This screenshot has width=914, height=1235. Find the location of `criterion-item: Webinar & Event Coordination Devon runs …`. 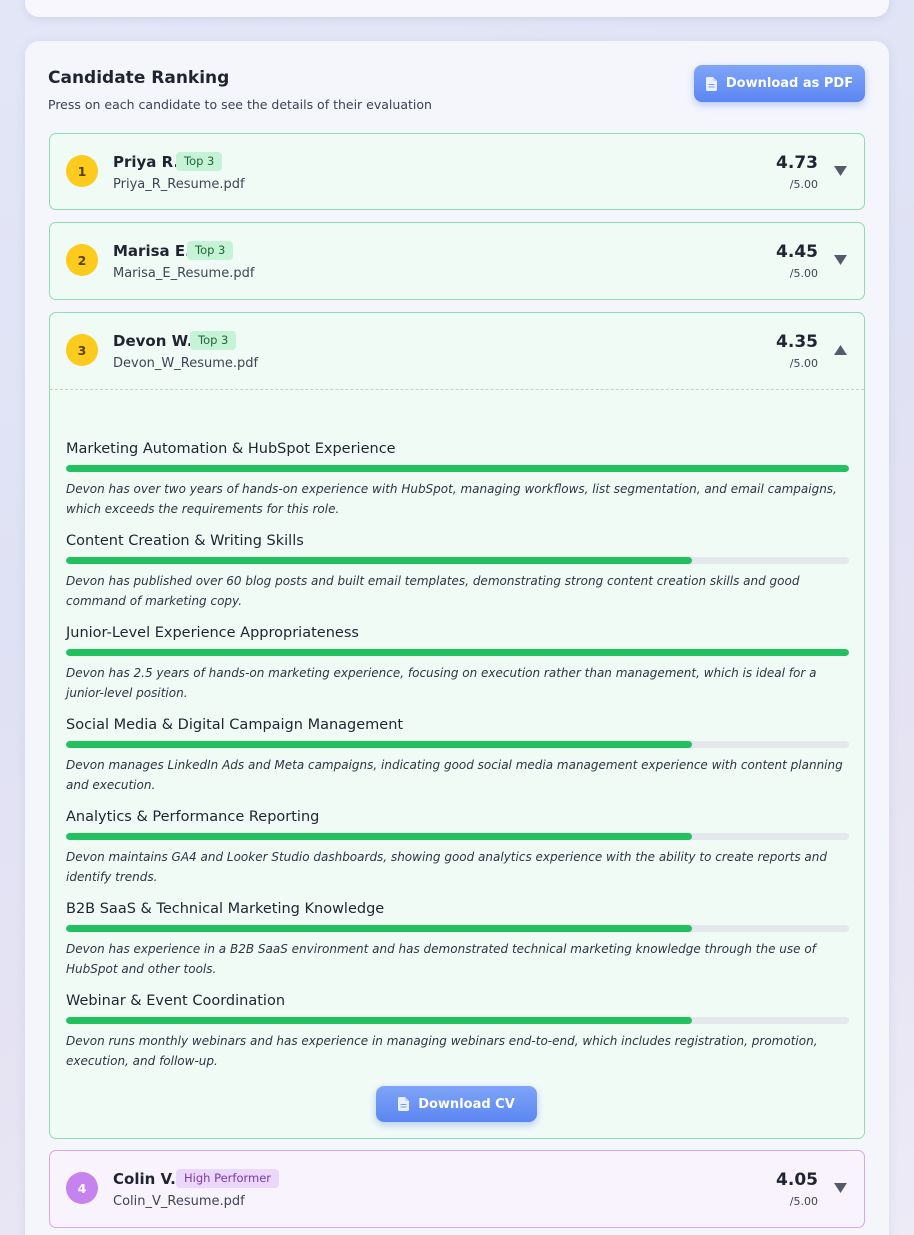

criterion-item: Webinar & Event Coordination Devon runs … is located at coordinates (457, 1032).